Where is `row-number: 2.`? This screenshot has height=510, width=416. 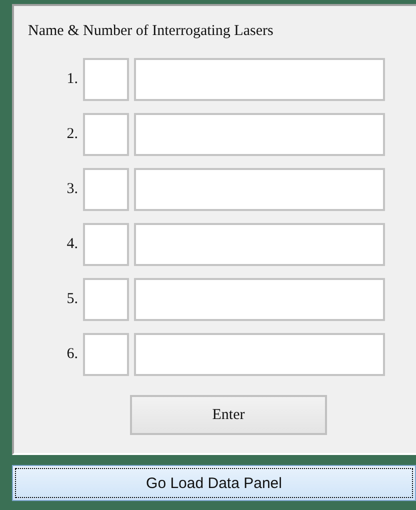
row-number: 2. is located at coordinates (72, 134).